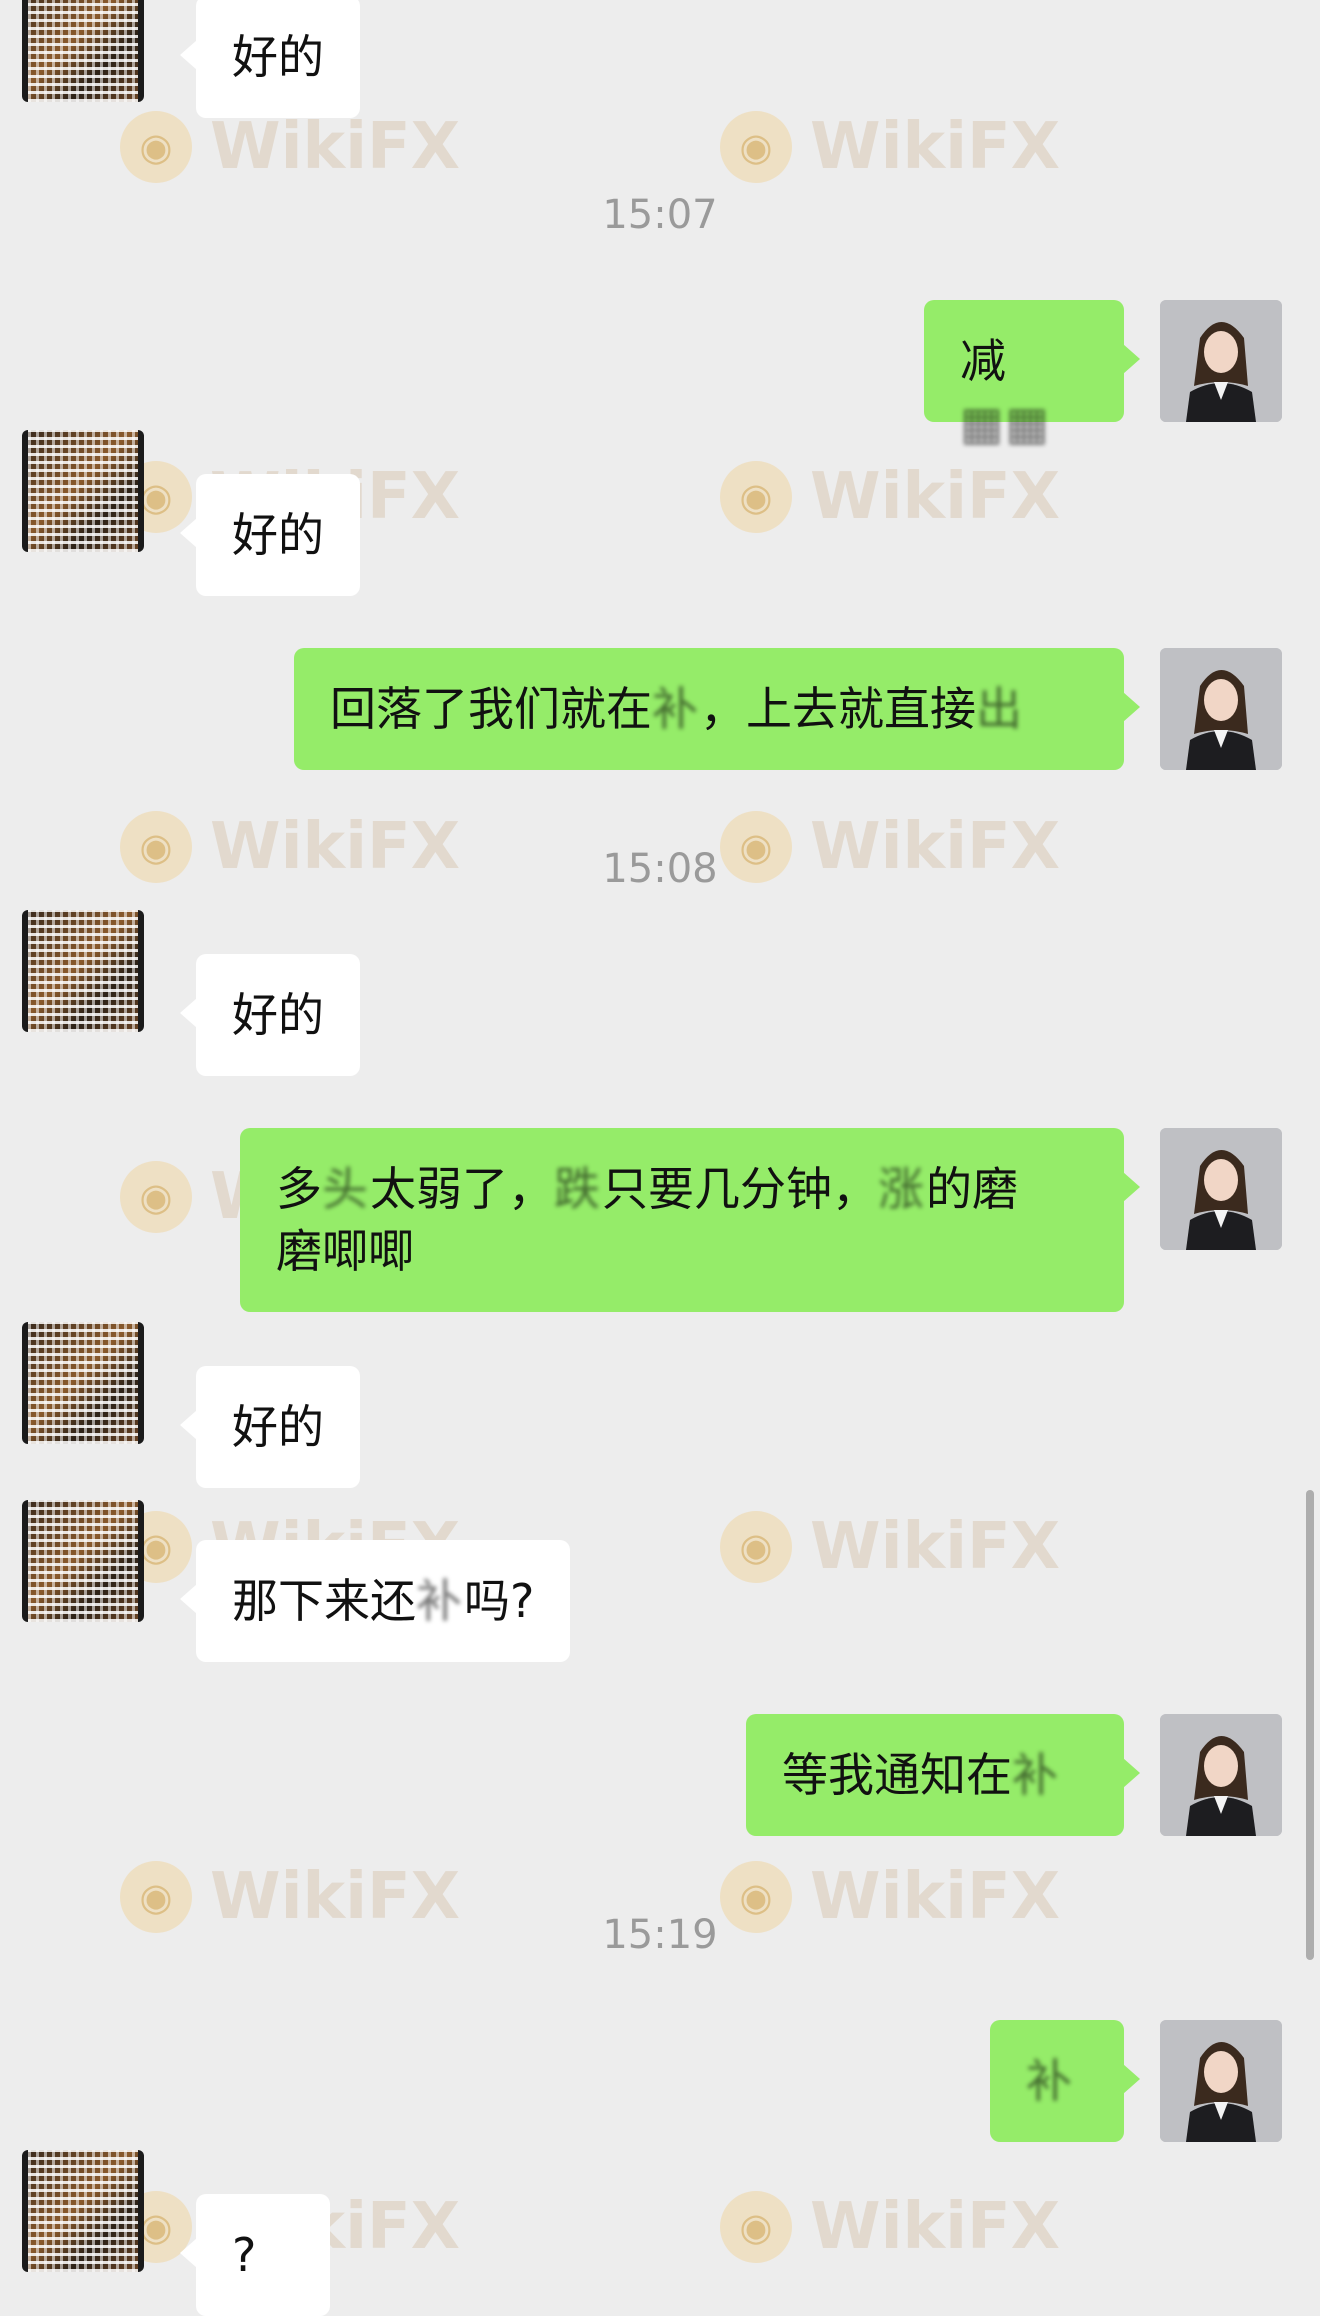 The height and width of the screenshot is (2316, 1320). I want to click on self-message: 补, so click(1065, 2081).